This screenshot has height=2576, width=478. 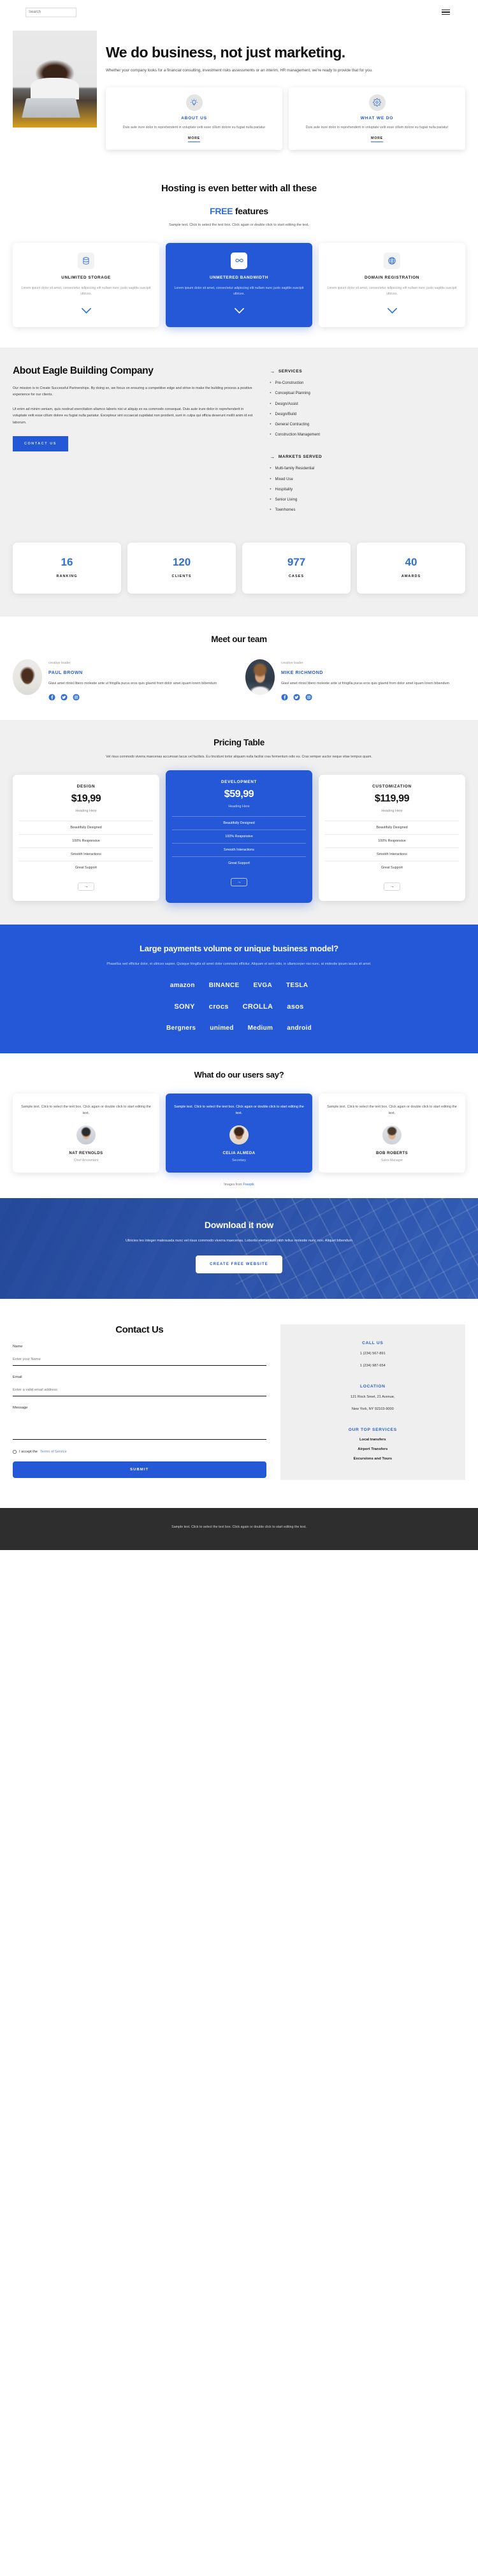 I want to click on name-label: Name, so click(x=18, y=1347).